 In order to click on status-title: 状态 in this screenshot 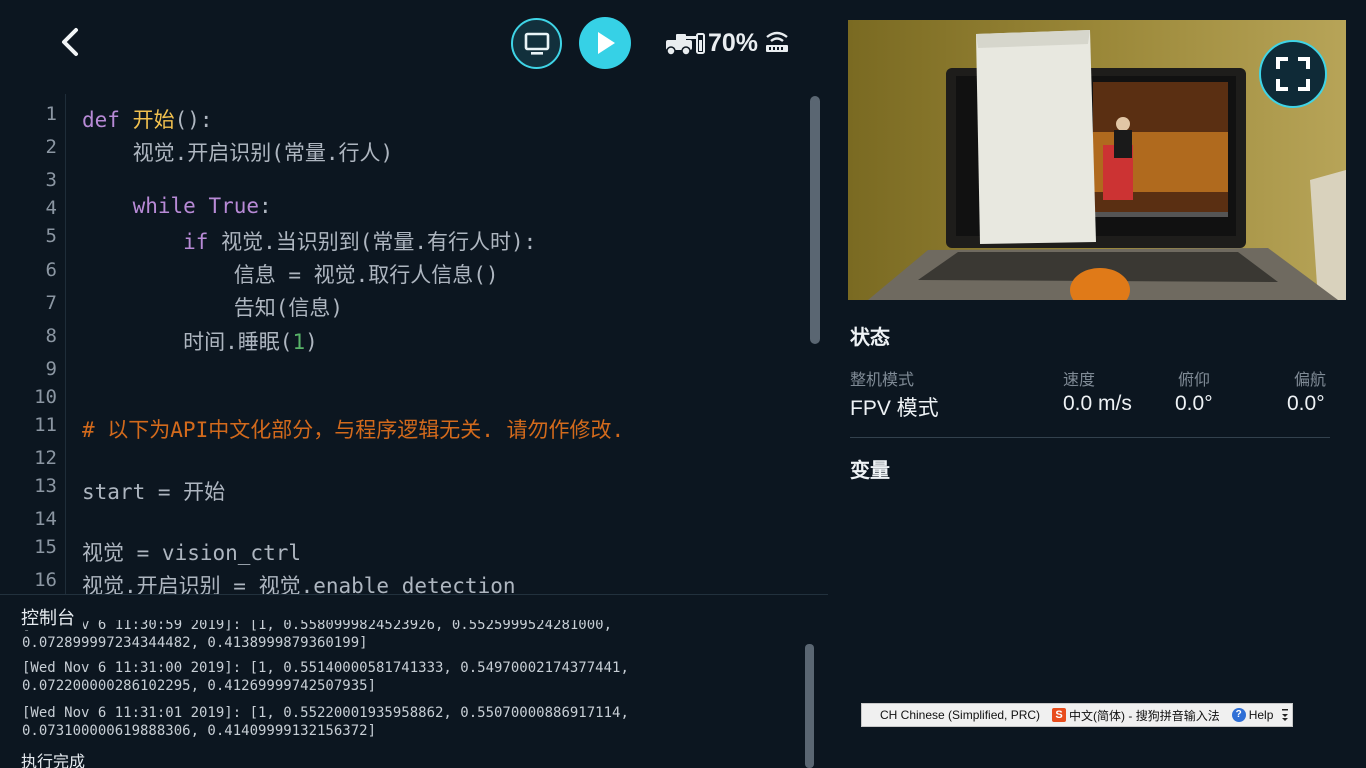, I will do `click(870, 337)`.